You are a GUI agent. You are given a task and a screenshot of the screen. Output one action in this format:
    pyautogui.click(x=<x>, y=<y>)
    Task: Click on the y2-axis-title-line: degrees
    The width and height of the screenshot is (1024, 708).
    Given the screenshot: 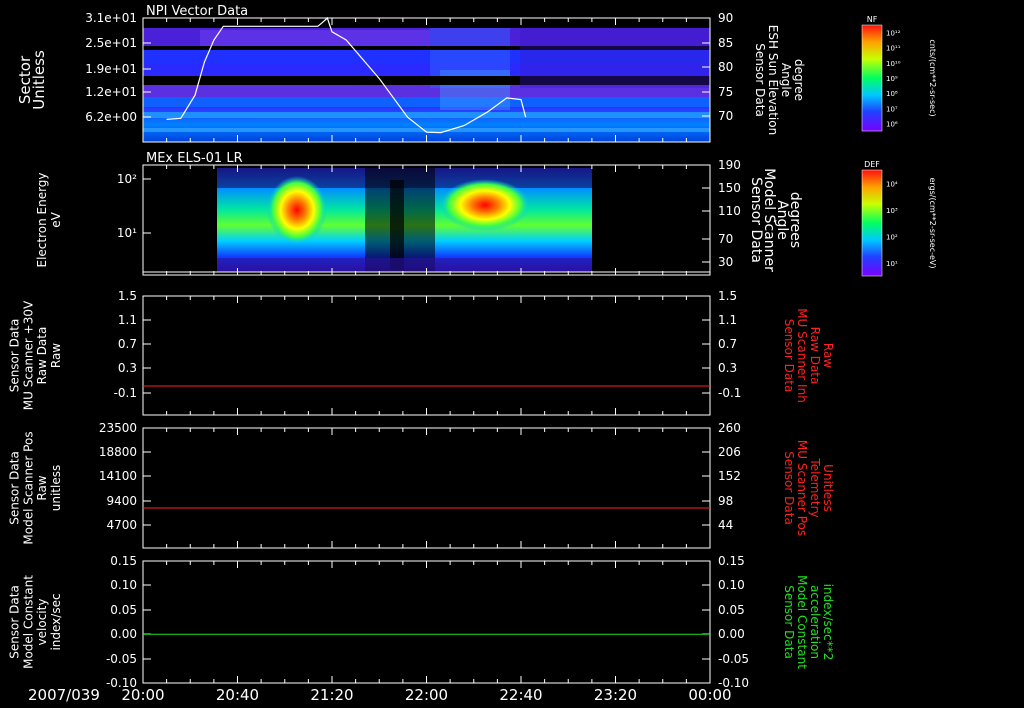 What is the action you would take?
    pyautogui.click(x=795, y=220)
    